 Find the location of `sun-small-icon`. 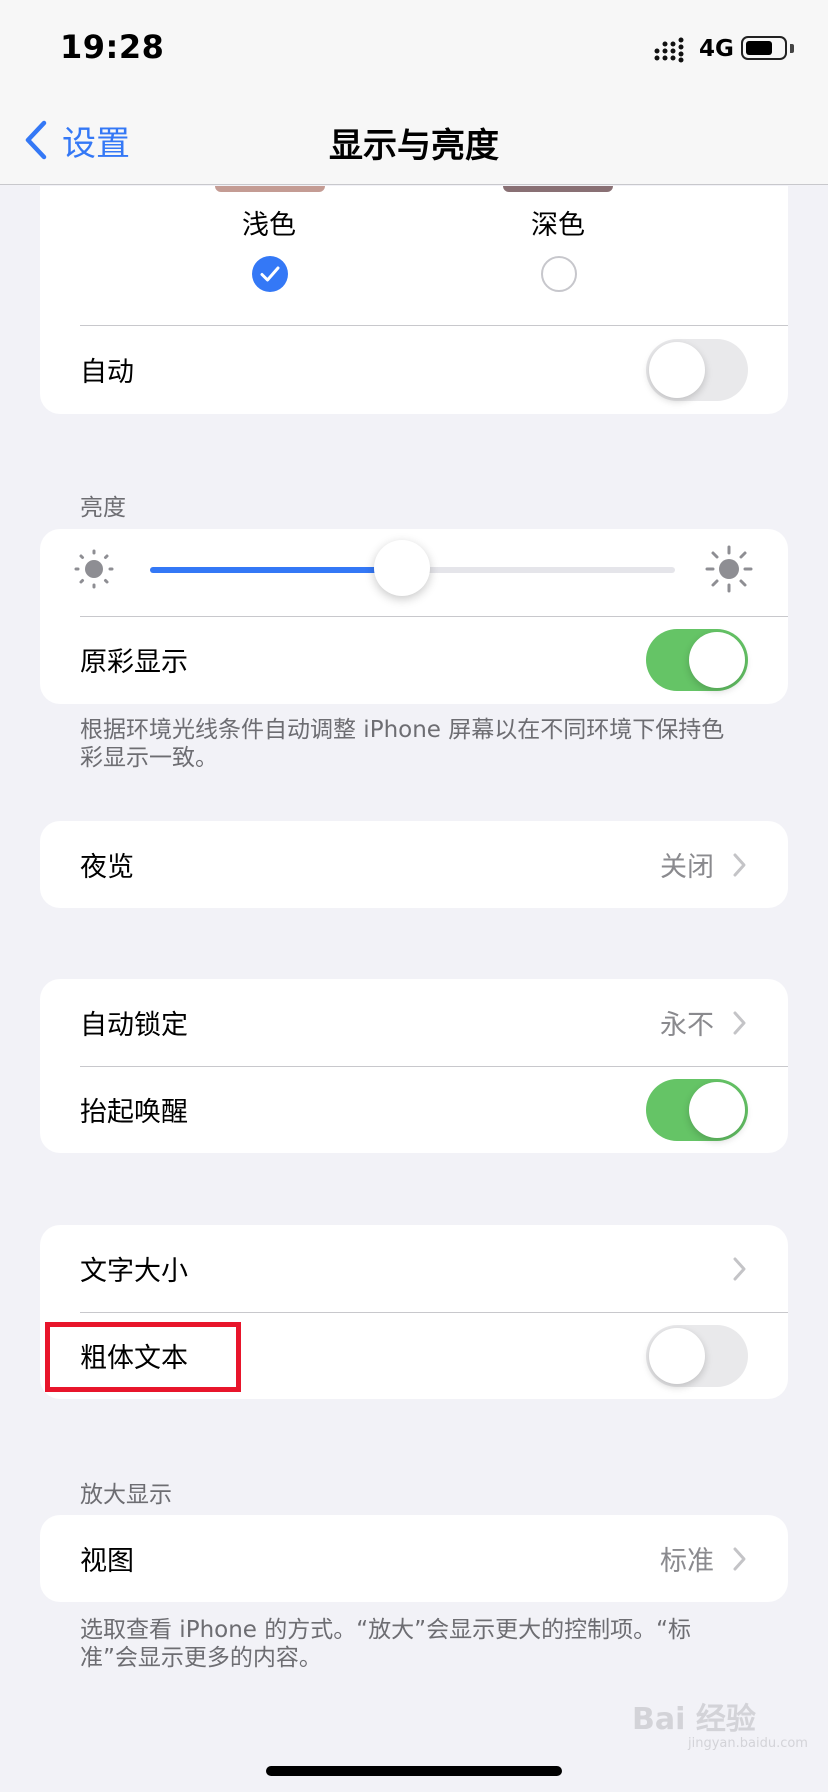

sun-small-icon is located at coordinates (94, 569).